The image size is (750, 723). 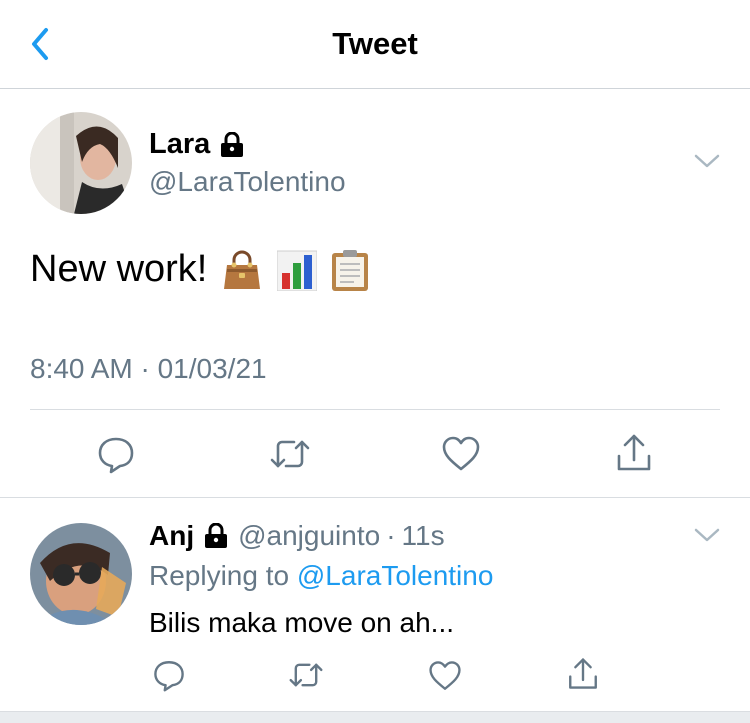 What do you see at coordinates (219, 575) in the screenshot?
I see `replying-to-prefix: Replying to` at bounding box center [219, 575].